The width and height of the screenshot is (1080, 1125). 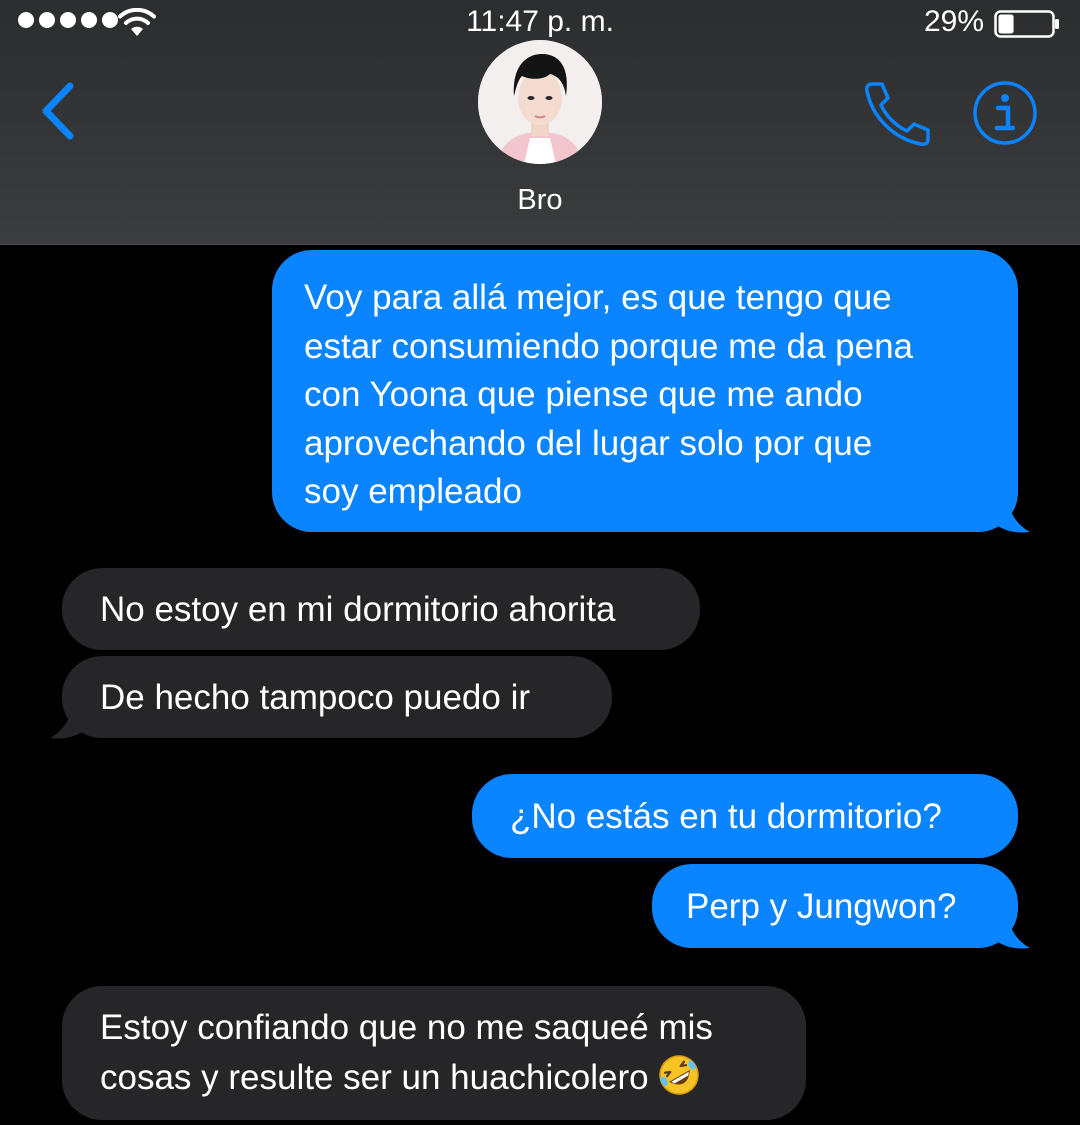 I want to click on info-icon, so click(x=1005, y=113).